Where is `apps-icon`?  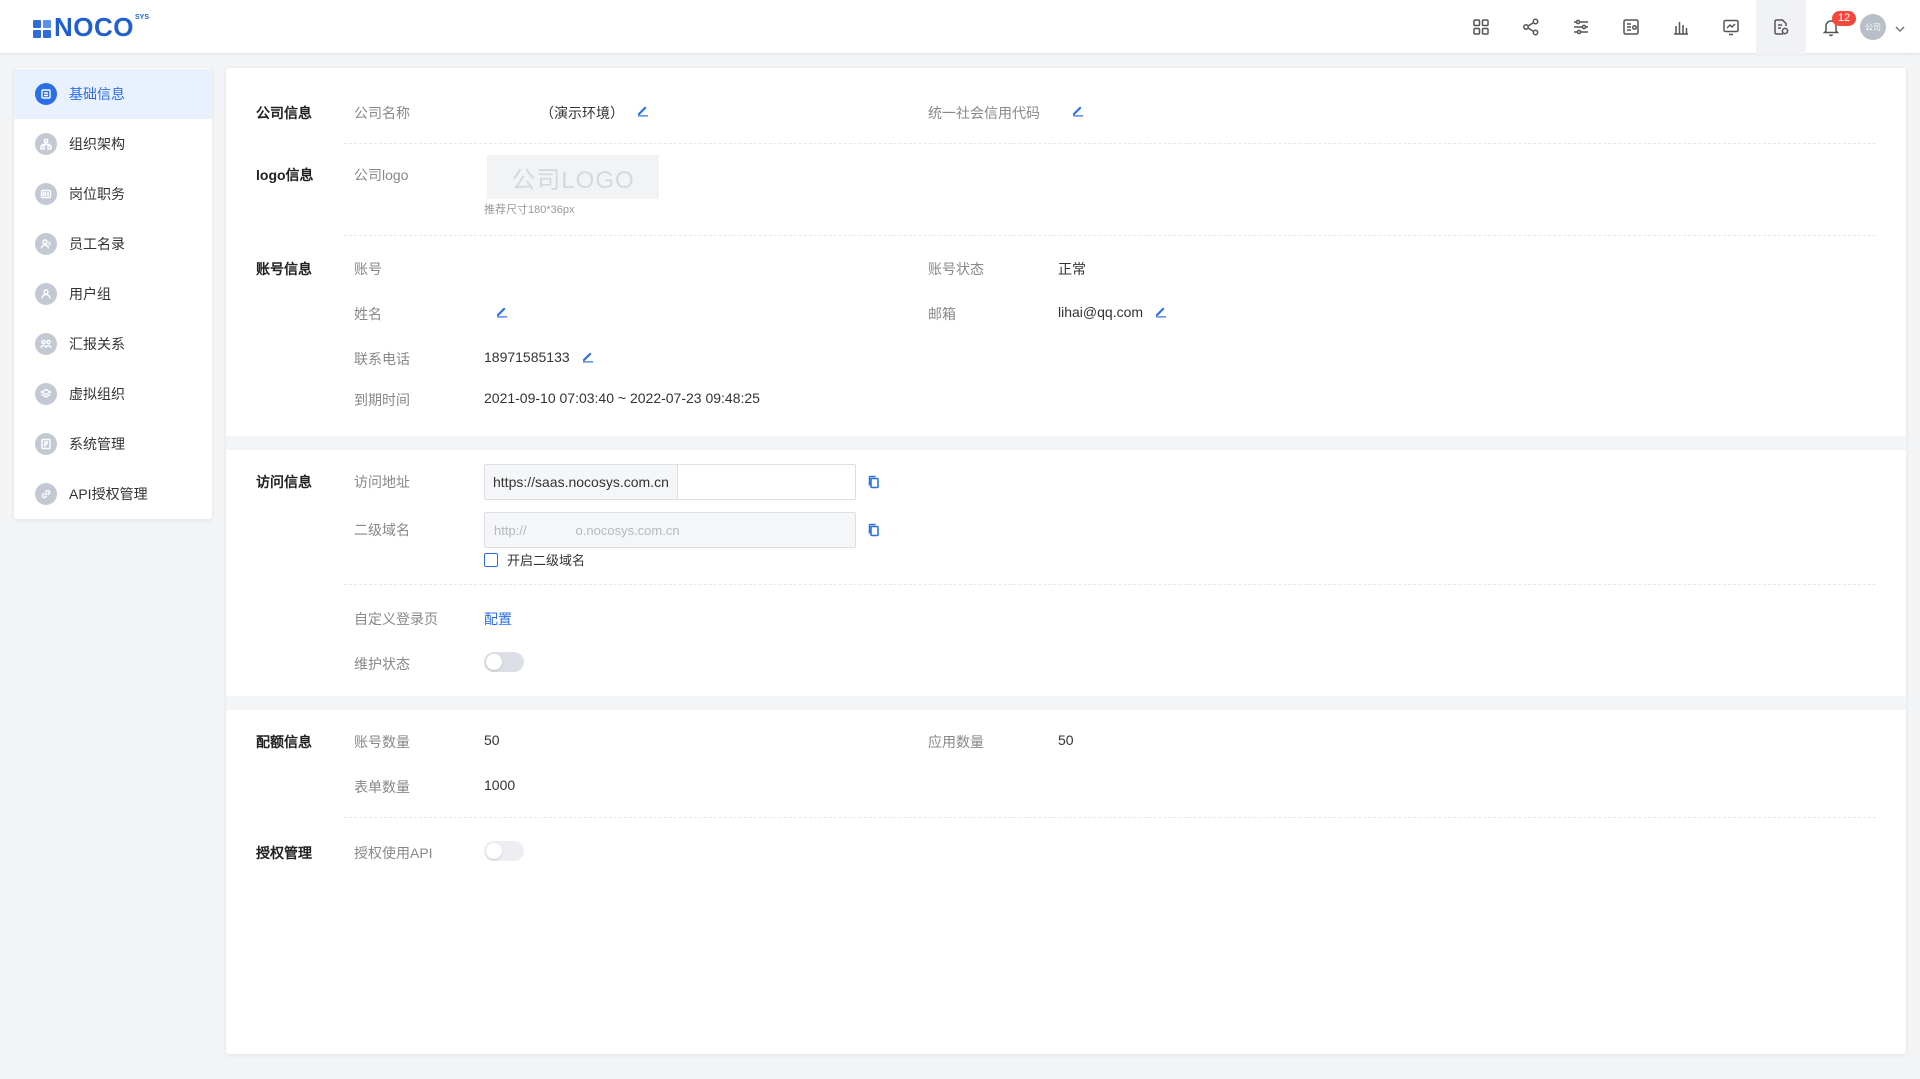 apps-icon is located at coordinates (1481, 27).